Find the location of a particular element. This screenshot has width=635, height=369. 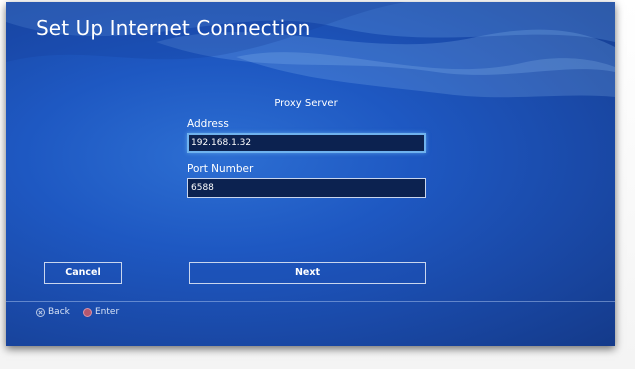

back-hint: Back is located at coordinates (53, 312).